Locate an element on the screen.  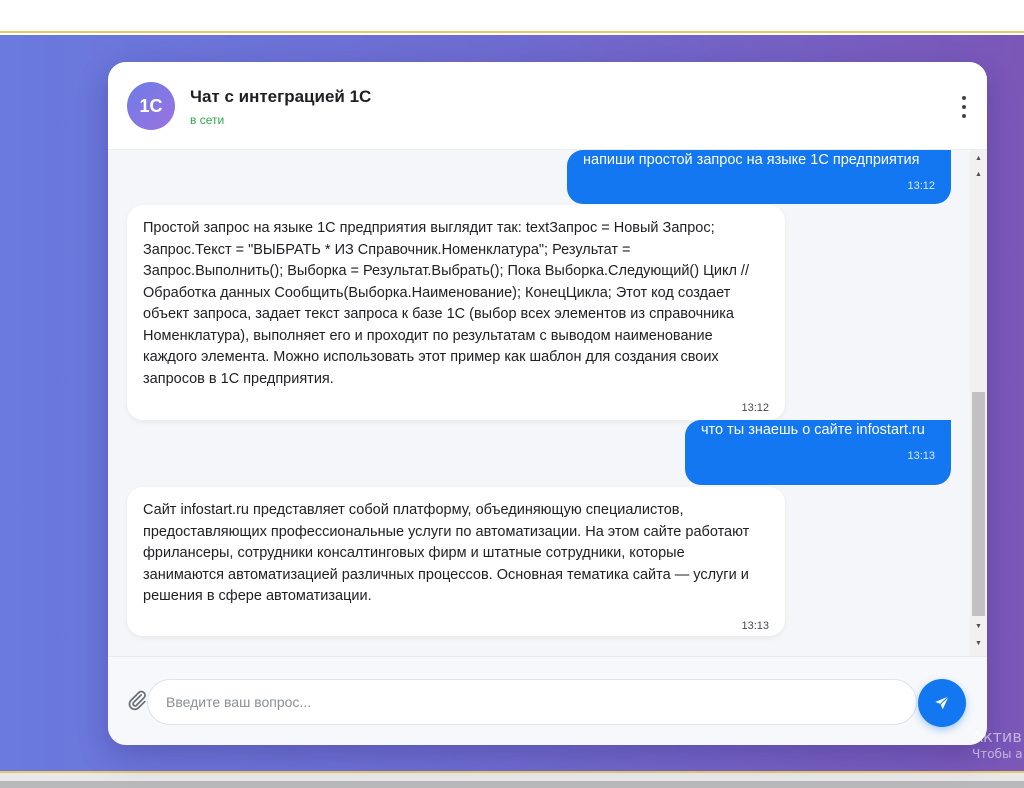
chat-header: 1C Чат с интеграцией 1С в сети is located at coordinates (547, 106).